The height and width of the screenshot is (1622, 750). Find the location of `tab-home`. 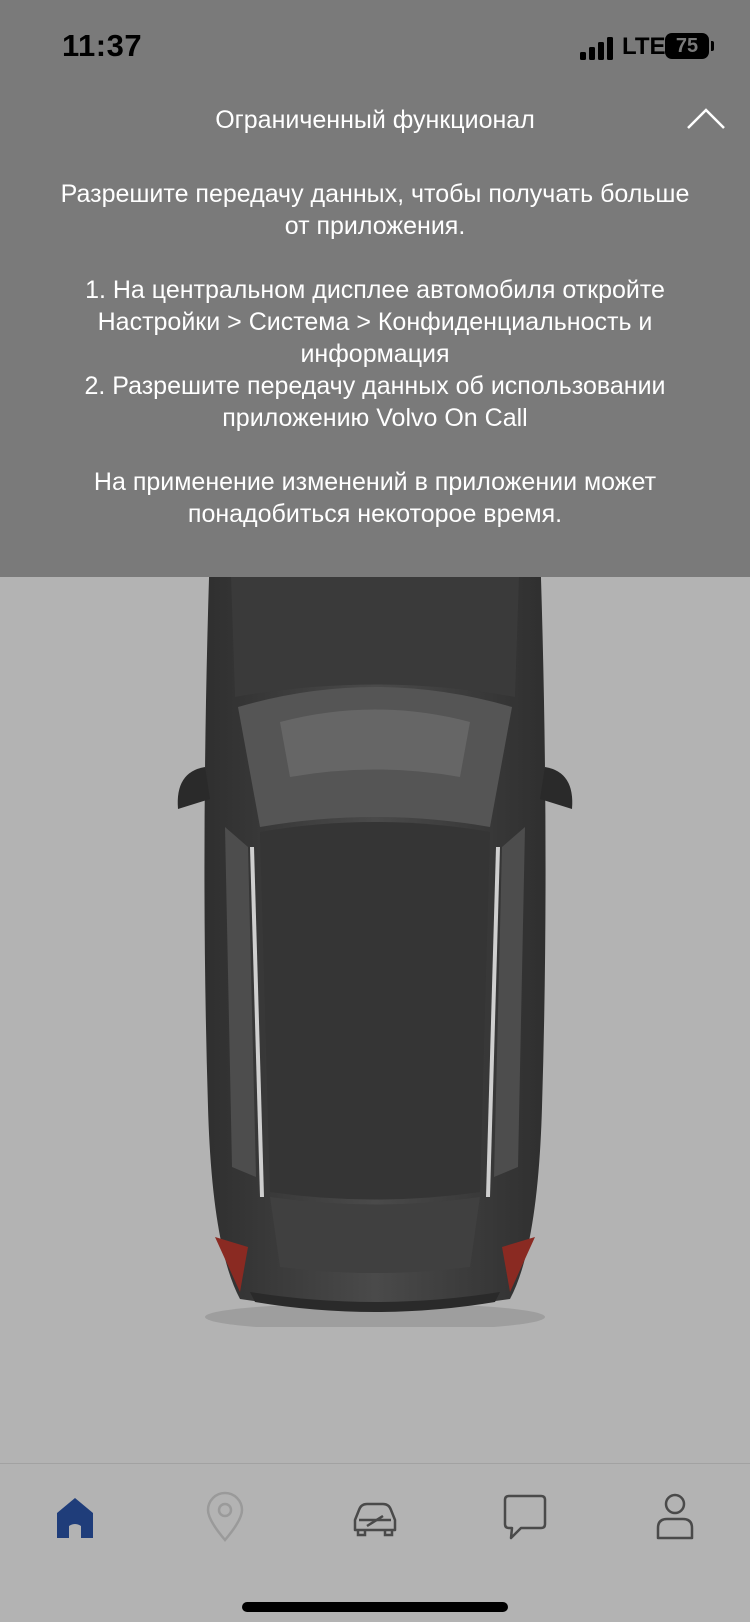

tab-home is located at coordinates (75, 1516).